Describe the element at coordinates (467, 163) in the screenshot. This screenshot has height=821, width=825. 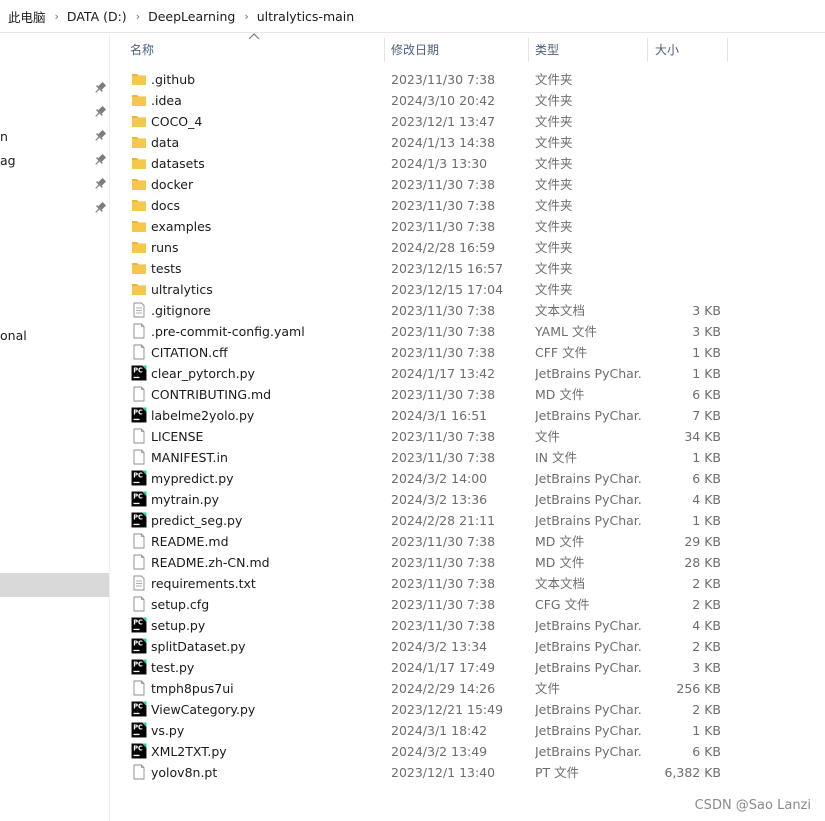
I see `folder-row: datasets 2024/1/3 13:30 文件夹` at that location.